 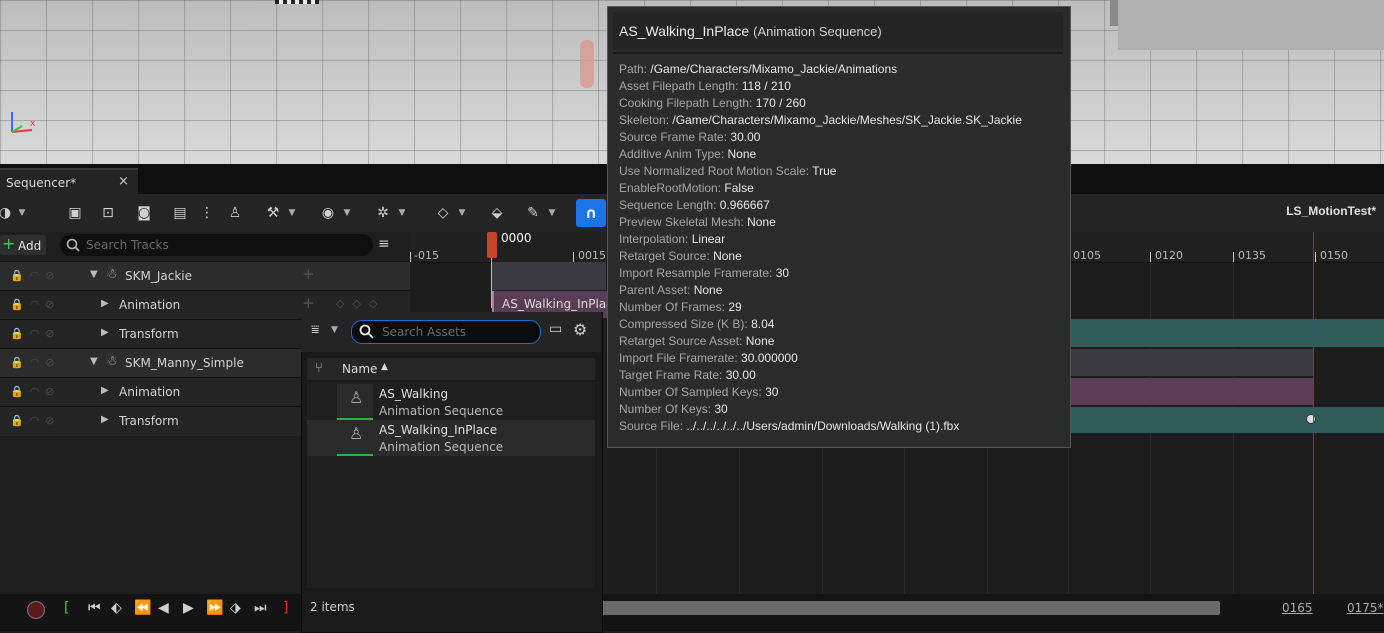 I want to click on world-icon: ◑, so click(x=8, y=213).